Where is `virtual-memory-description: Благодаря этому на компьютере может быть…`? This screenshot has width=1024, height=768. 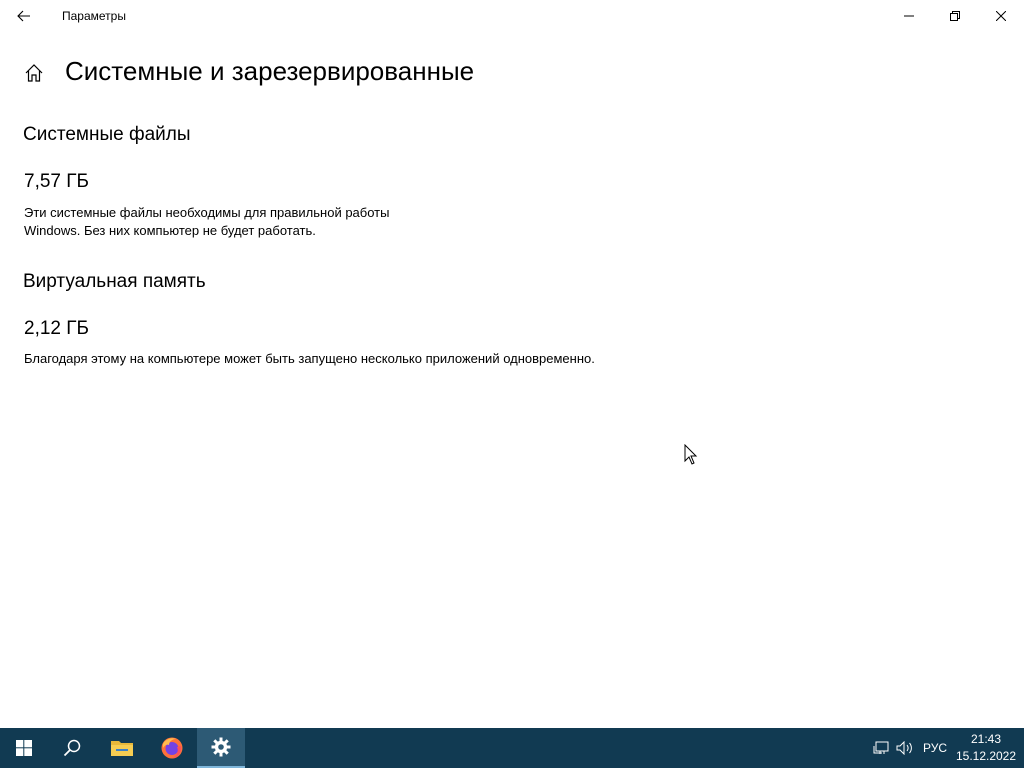 virtual-memory-description: Благодаря этому на компьютере может быть… is located at coordinates (309, 359).